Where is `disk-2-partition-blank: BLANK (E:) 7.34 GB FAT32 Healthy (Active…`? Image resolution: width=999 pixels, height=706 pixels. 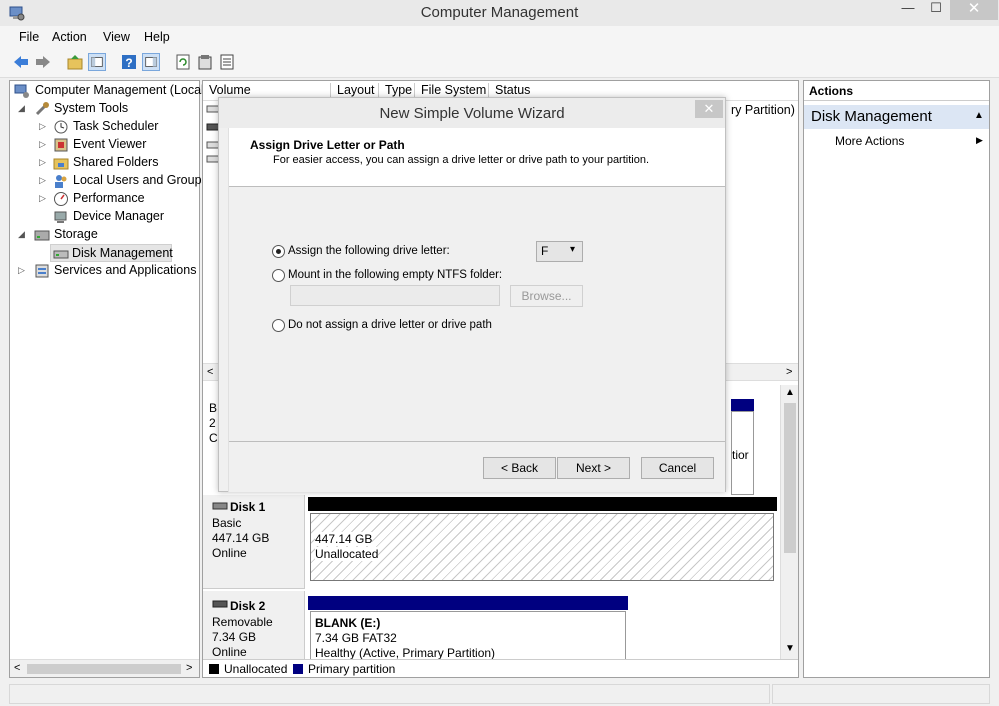 disk-2-partition-blank: BLANK (E:) 7.34 GB FAT32 Healthy (Active… is located at coordinates (468, 635).